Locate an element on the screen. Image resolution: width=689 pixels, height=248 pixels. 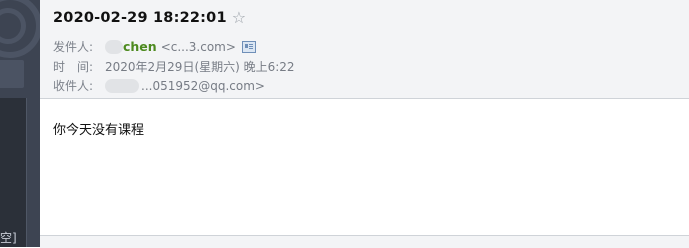
sender-address: <c...3.com> is located at coordinates (198, 47).